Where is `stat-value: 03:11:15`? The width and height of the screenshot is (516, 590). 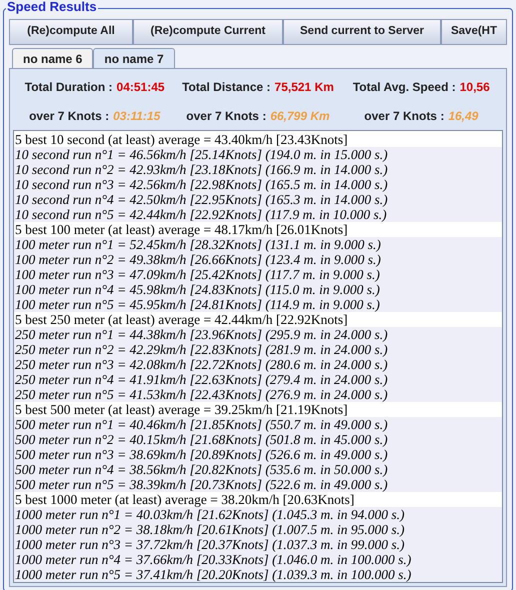 stat-value: 03:11:15 is located at coordinates (136, 116).